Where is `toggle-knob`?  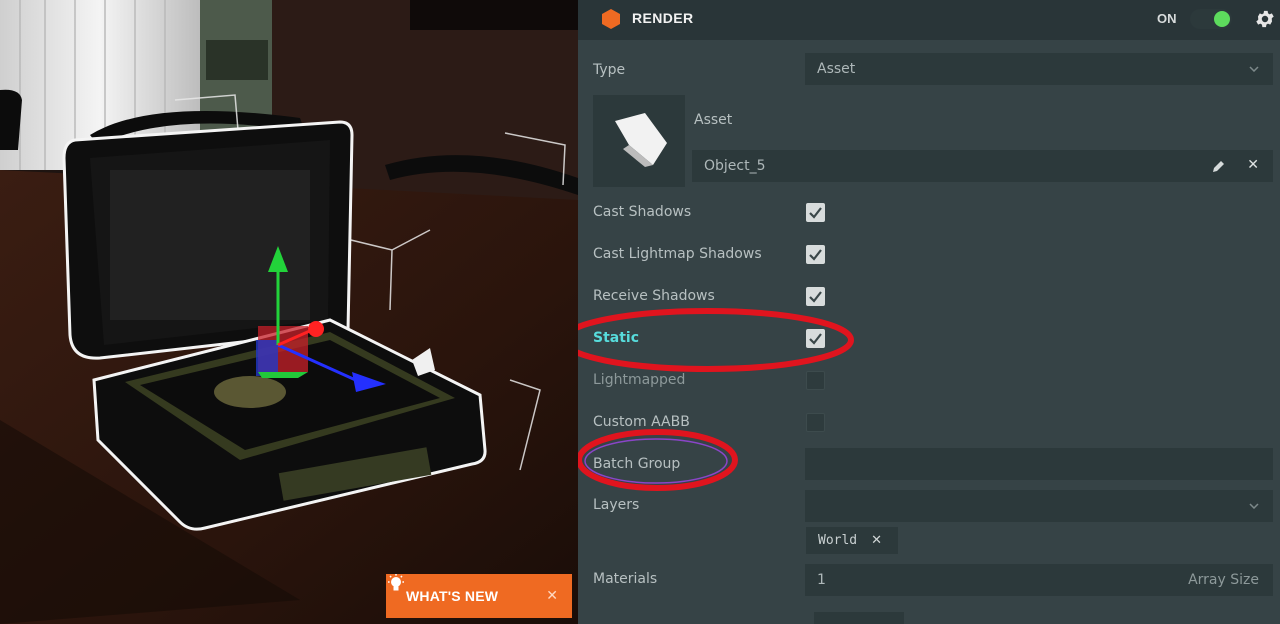
toggle-knob is located at coordinates (1222, 19).